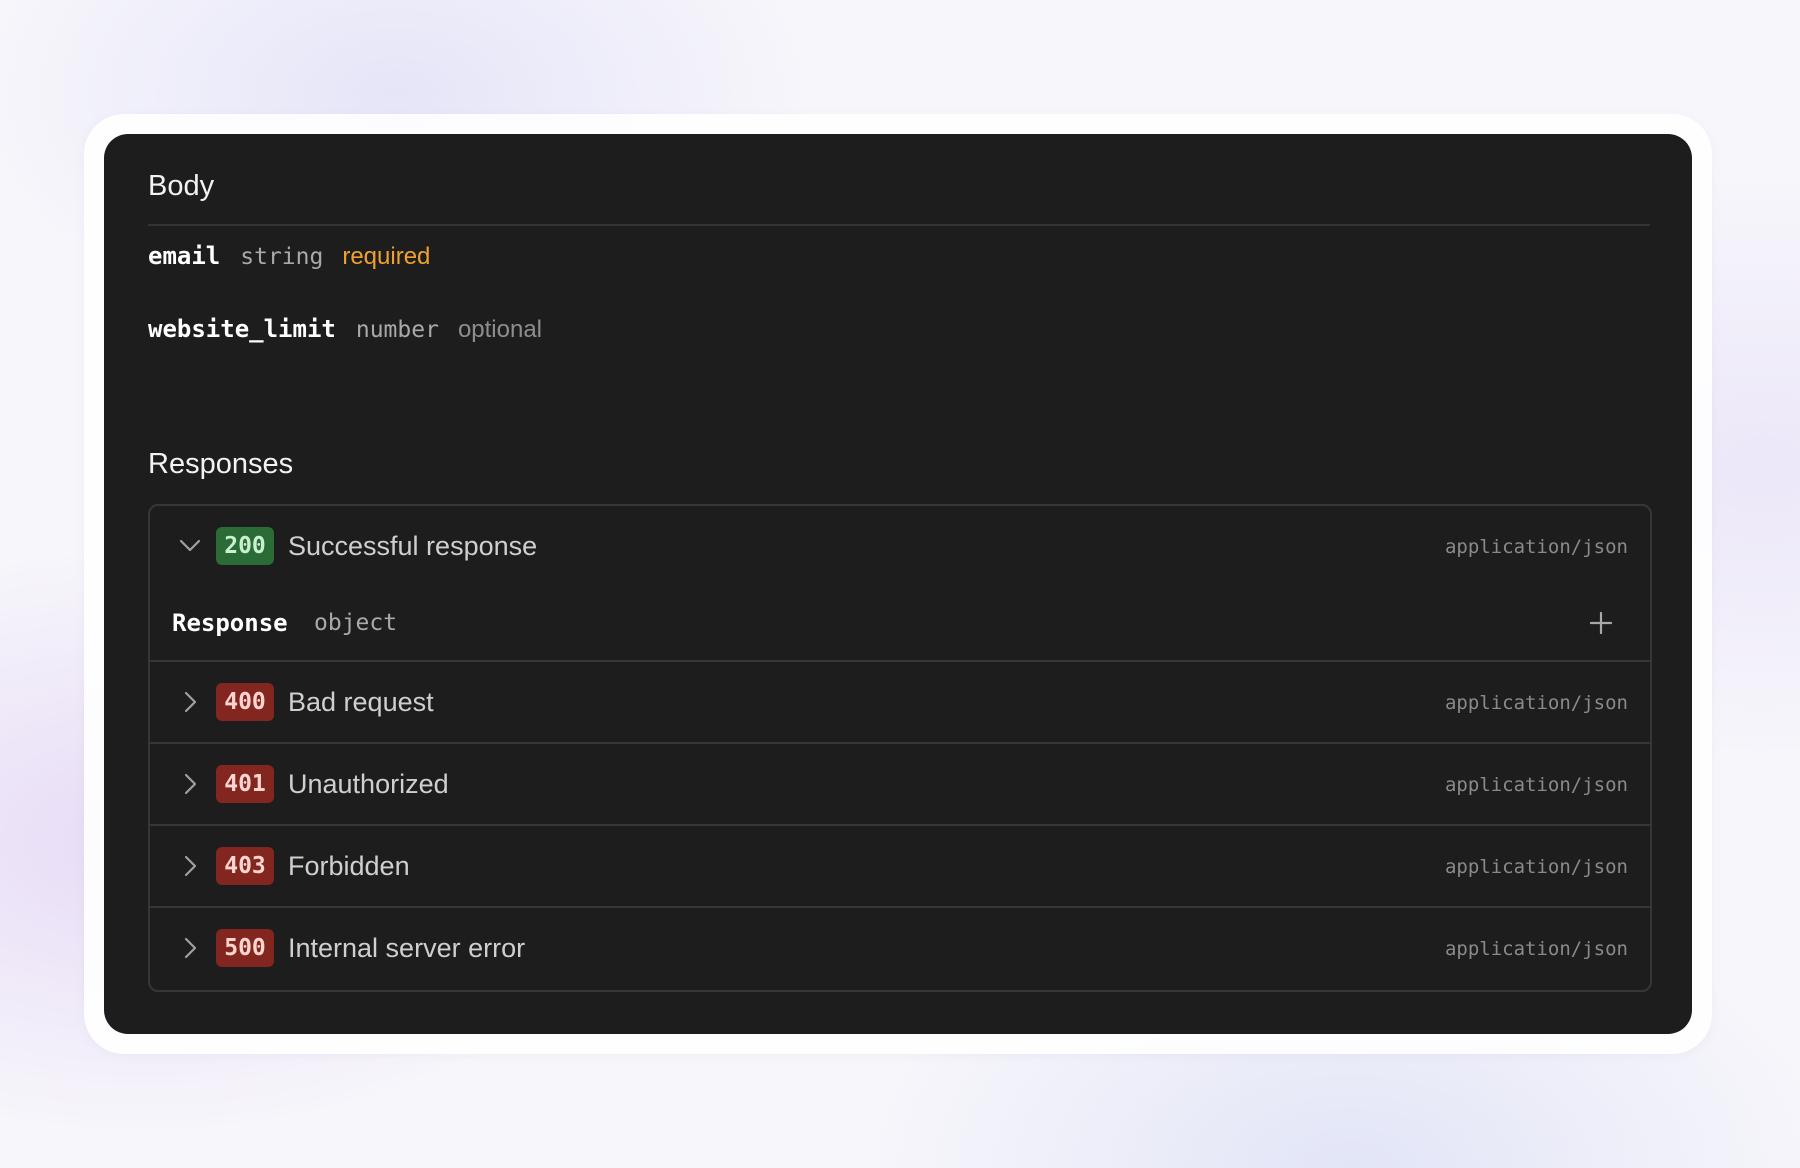 This screenshot has height=1168, width=1800. I want to click on chevron-down-icon, so click(190, 546).